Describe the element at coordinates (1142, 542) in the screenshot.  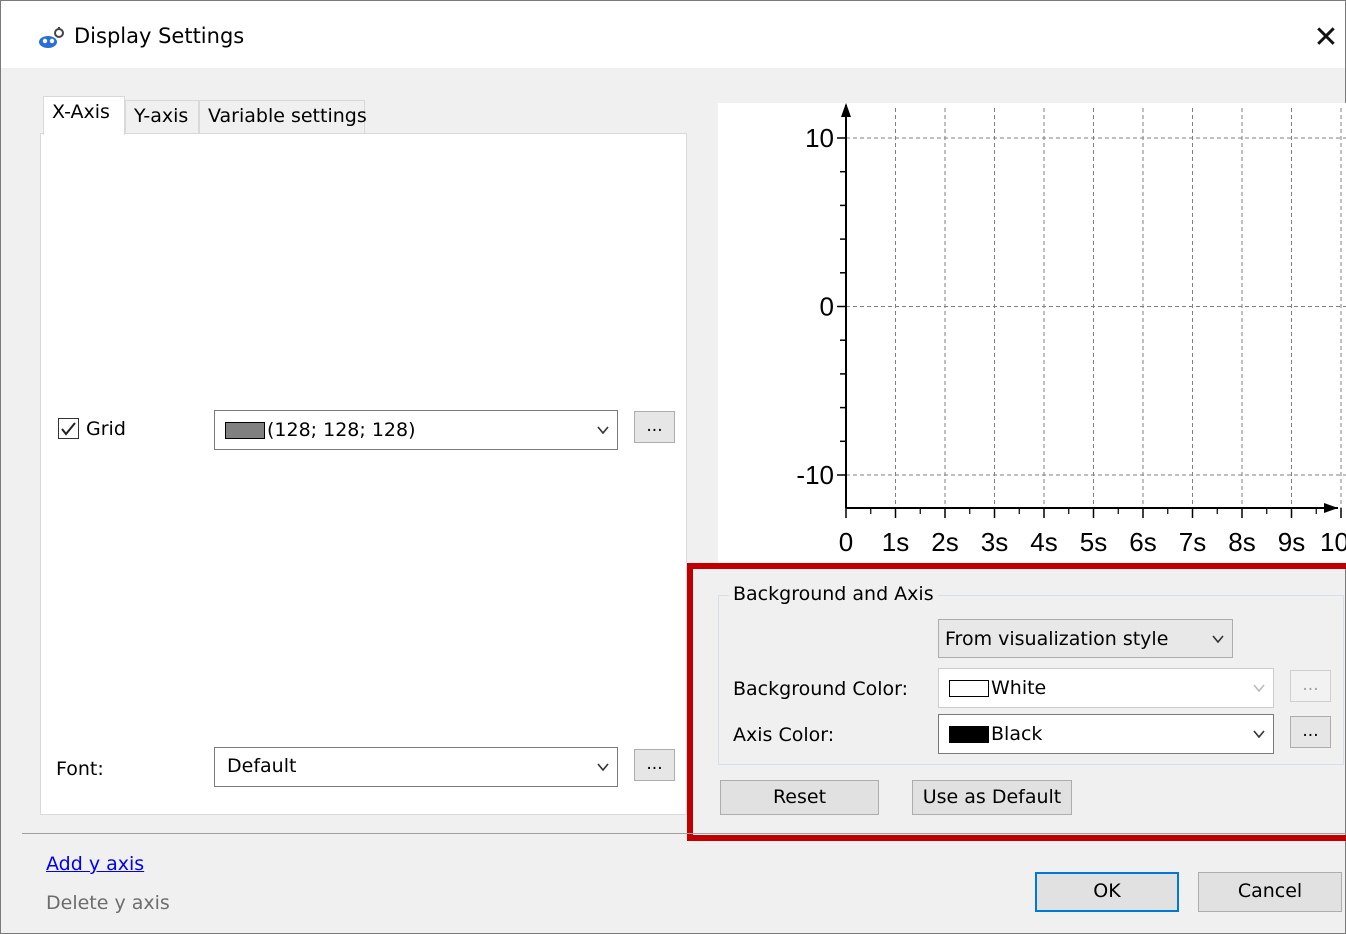
I see `x-tick-label: 6s` at that location.